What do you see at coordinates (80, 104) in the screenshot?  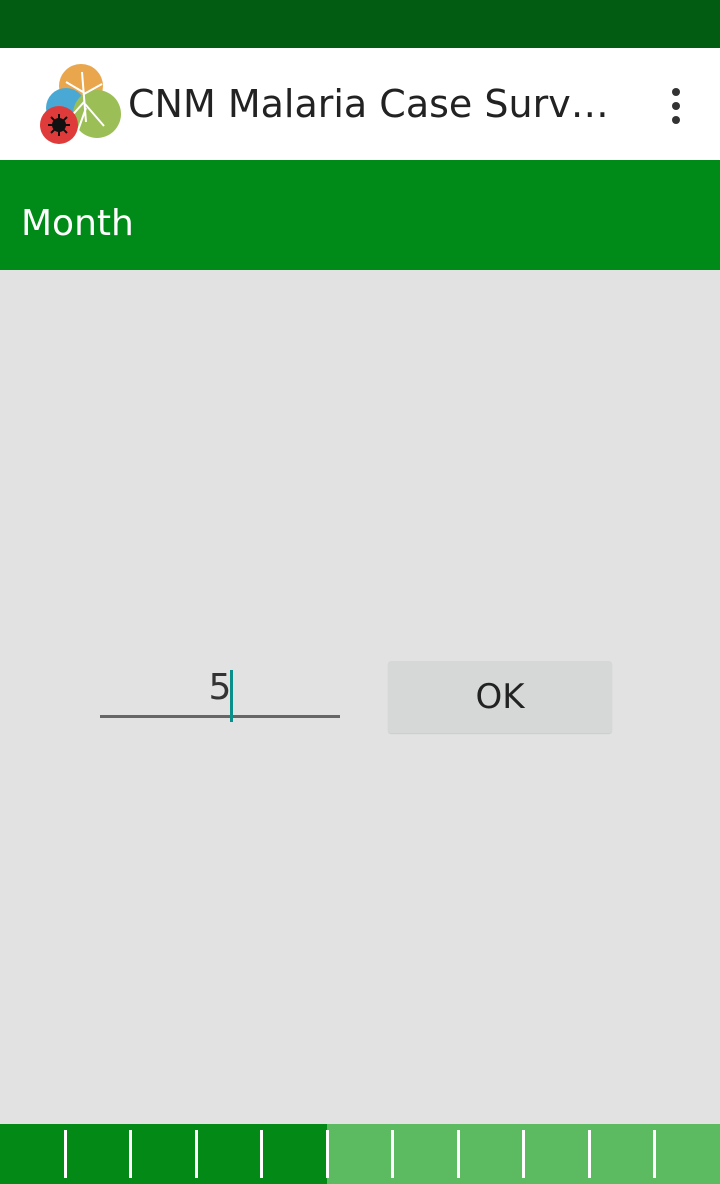 I see `app-logo-icon` at bounding box center [80, 104].